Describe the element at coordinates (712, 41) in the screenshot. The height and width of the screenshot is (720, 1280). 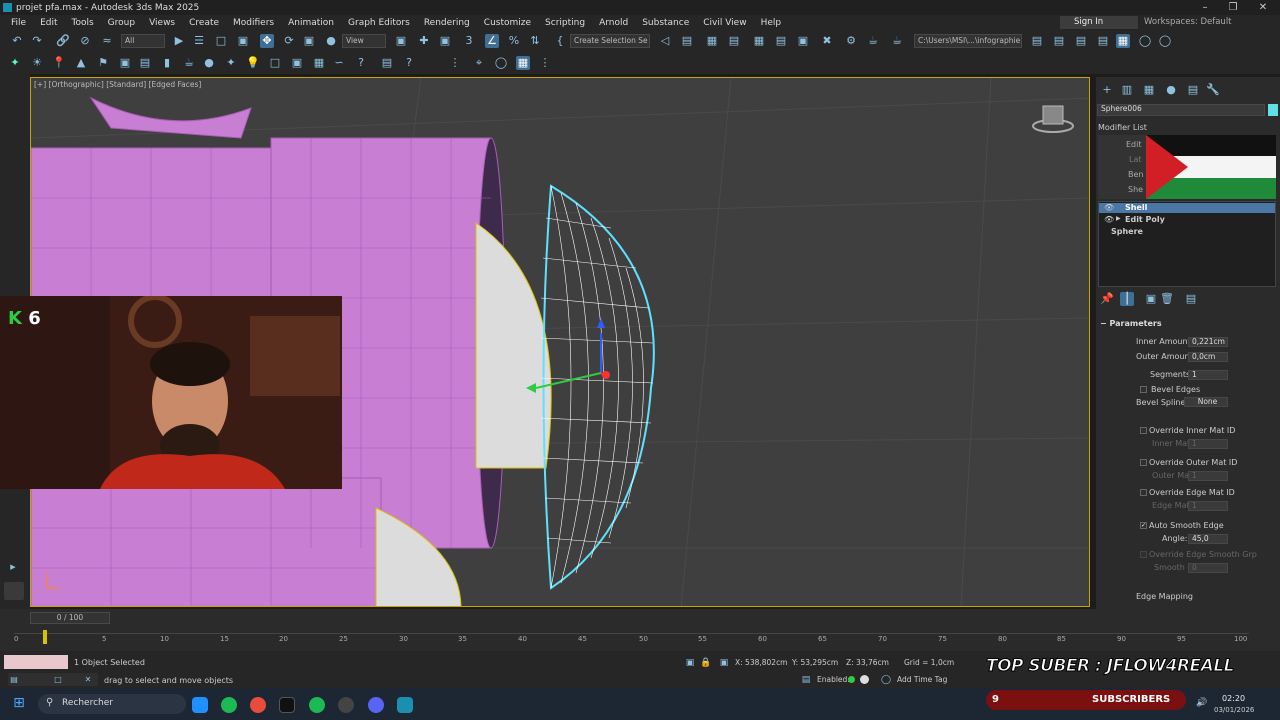
I see `scene-explorer-icon: ▦` at that location.